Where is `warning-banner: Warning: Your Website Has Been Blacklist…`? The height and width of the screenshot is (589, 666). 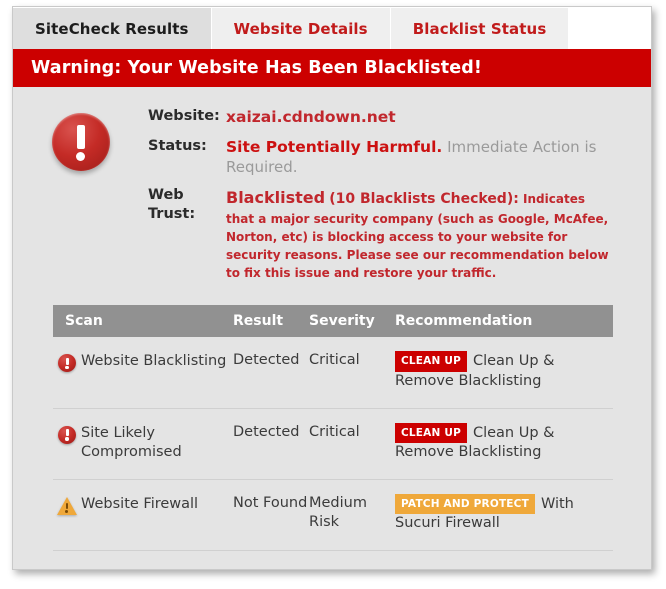
warning-banner: Warning: Your Website Has Been Blacklist… is located at coordinates (332, 68).